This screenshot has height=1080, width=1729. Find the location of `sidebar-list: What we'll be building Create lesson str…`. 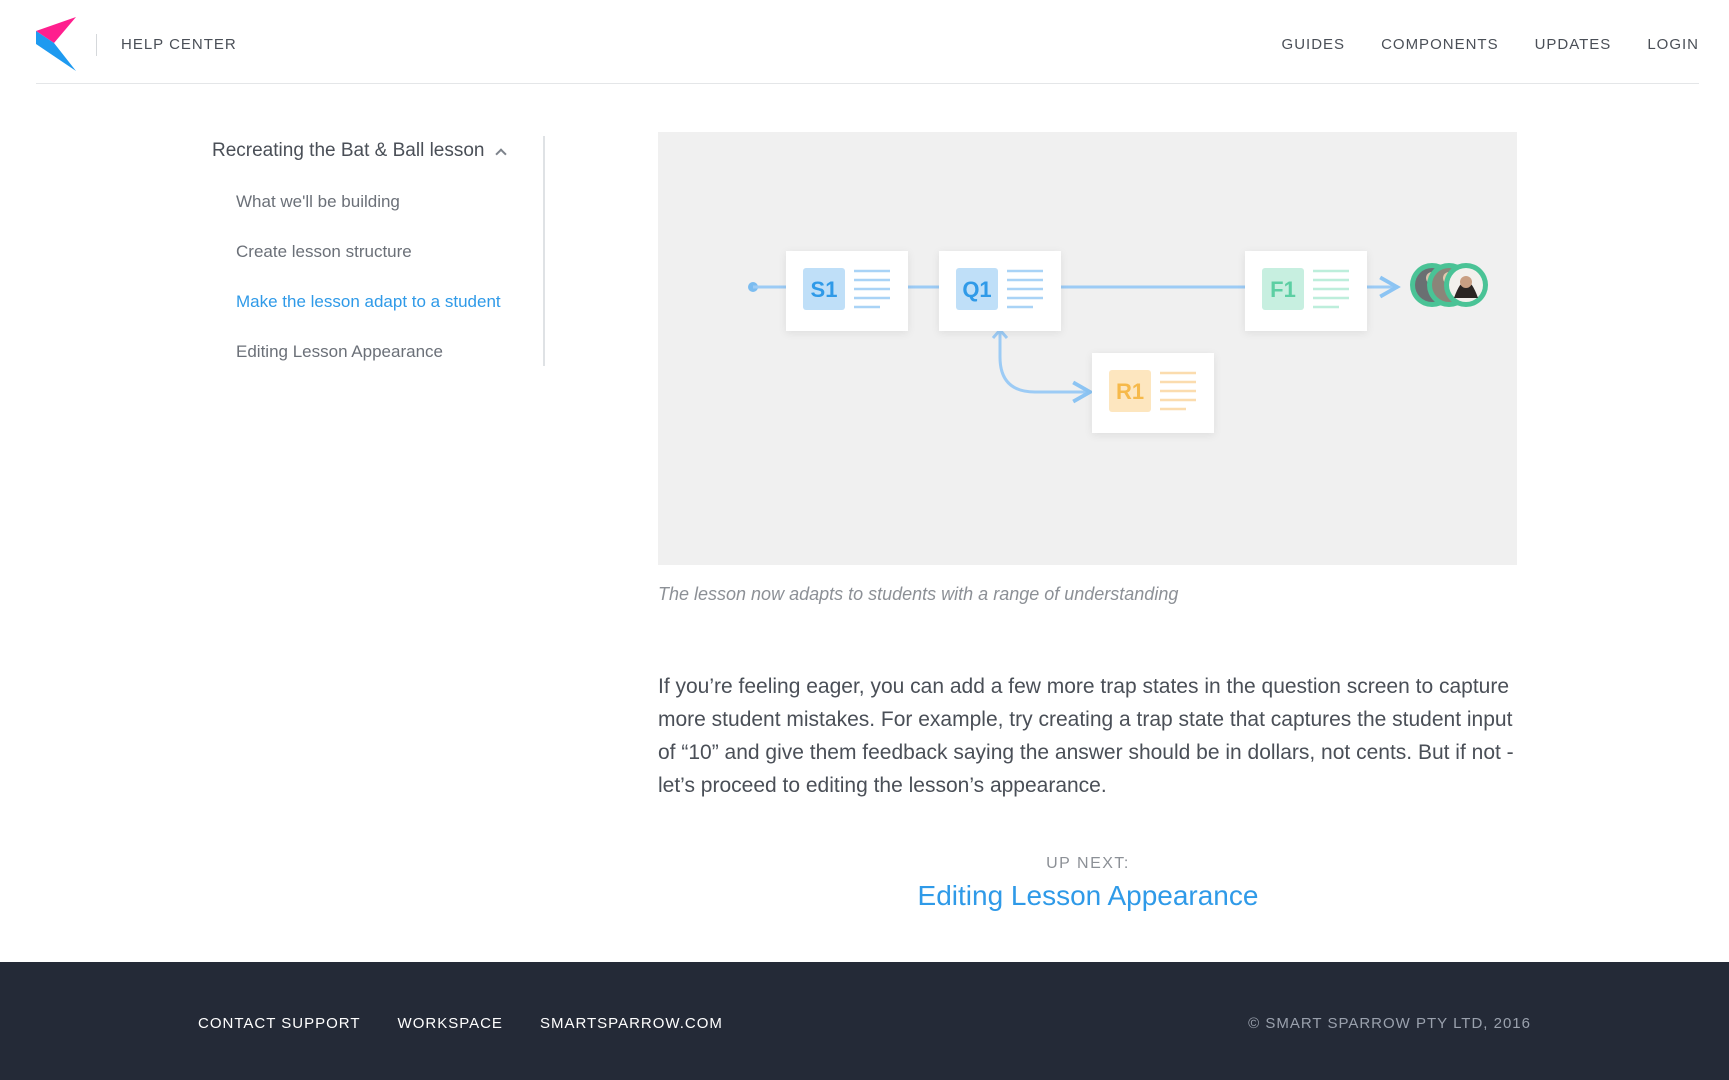

sidebar-list: What we'll be building Create lesson str… is located at coordinates (368, 292).